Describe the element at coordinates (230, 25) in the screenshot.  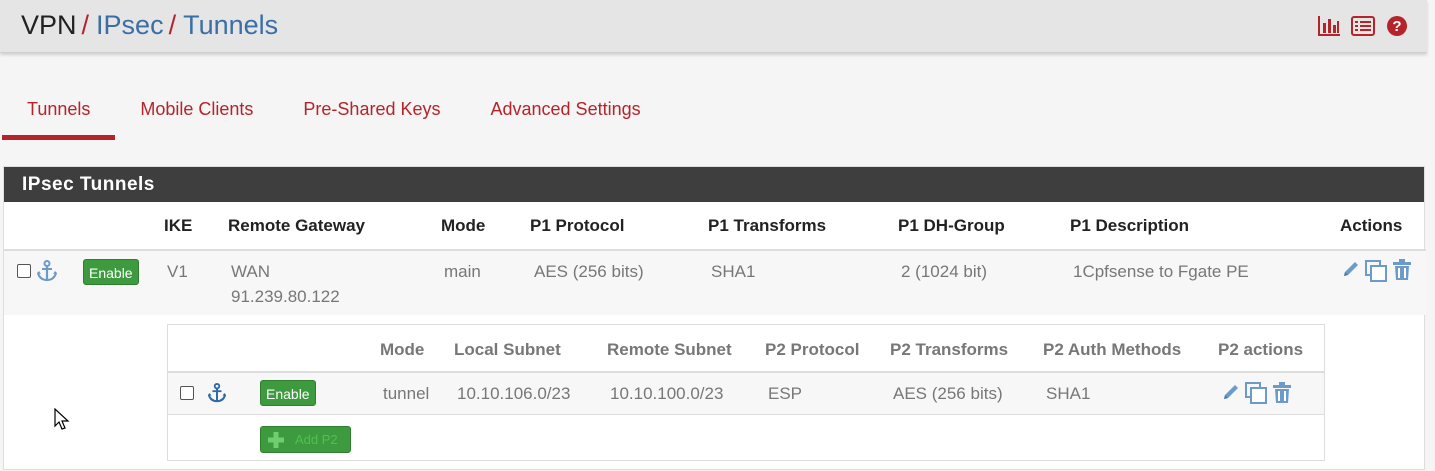
I see `breadcrumb-tunnels: Tunnels` at that location.